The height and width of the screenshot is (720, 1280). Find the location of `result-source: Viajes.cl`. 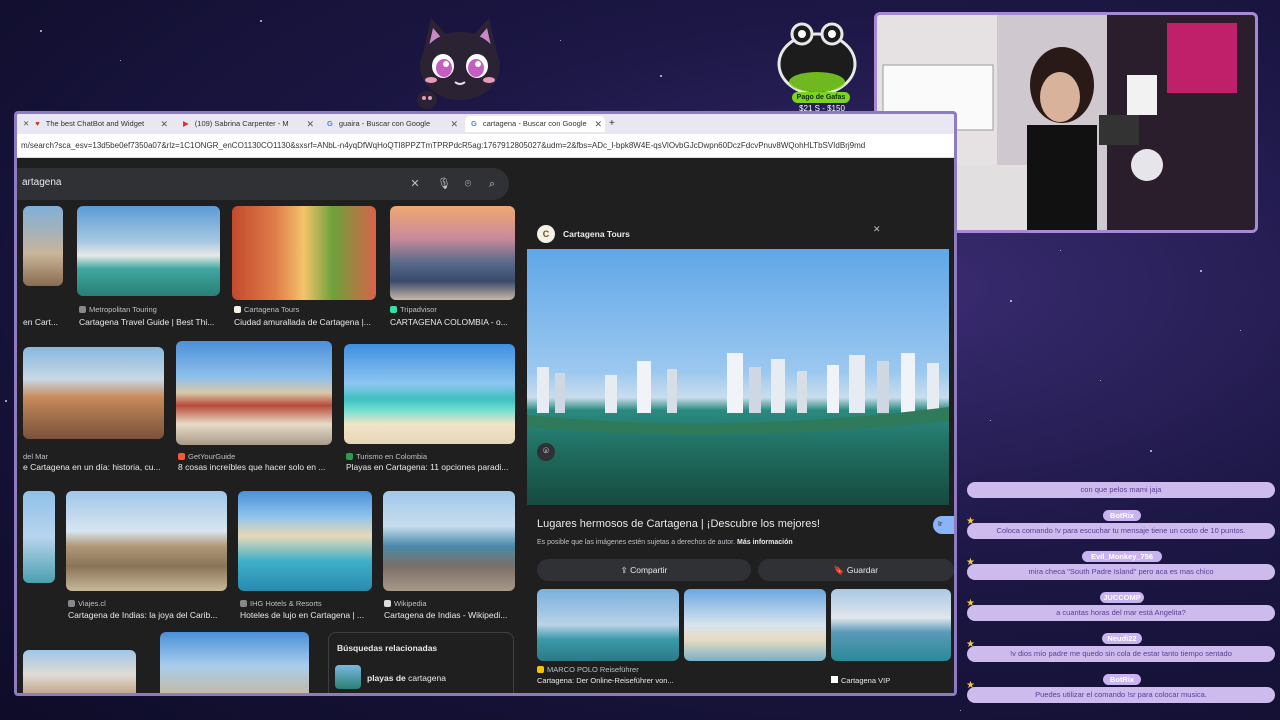

result-source: Viajes.cl is located at coordinates (87, 603).